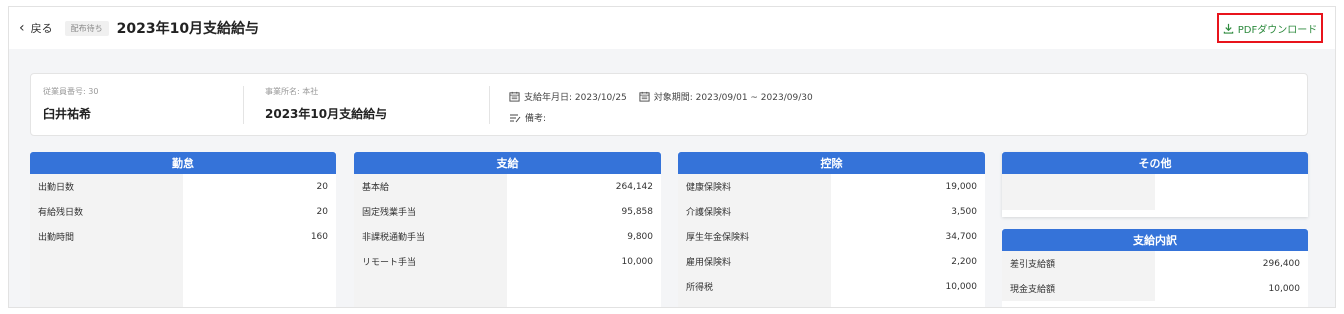 Image resolution: width=1344 pixels, height=314 pixels. What do you see at coordinates (507, 163) in the screenshot?
I see `payment-header: 支給` at bounding box center [507, 163].